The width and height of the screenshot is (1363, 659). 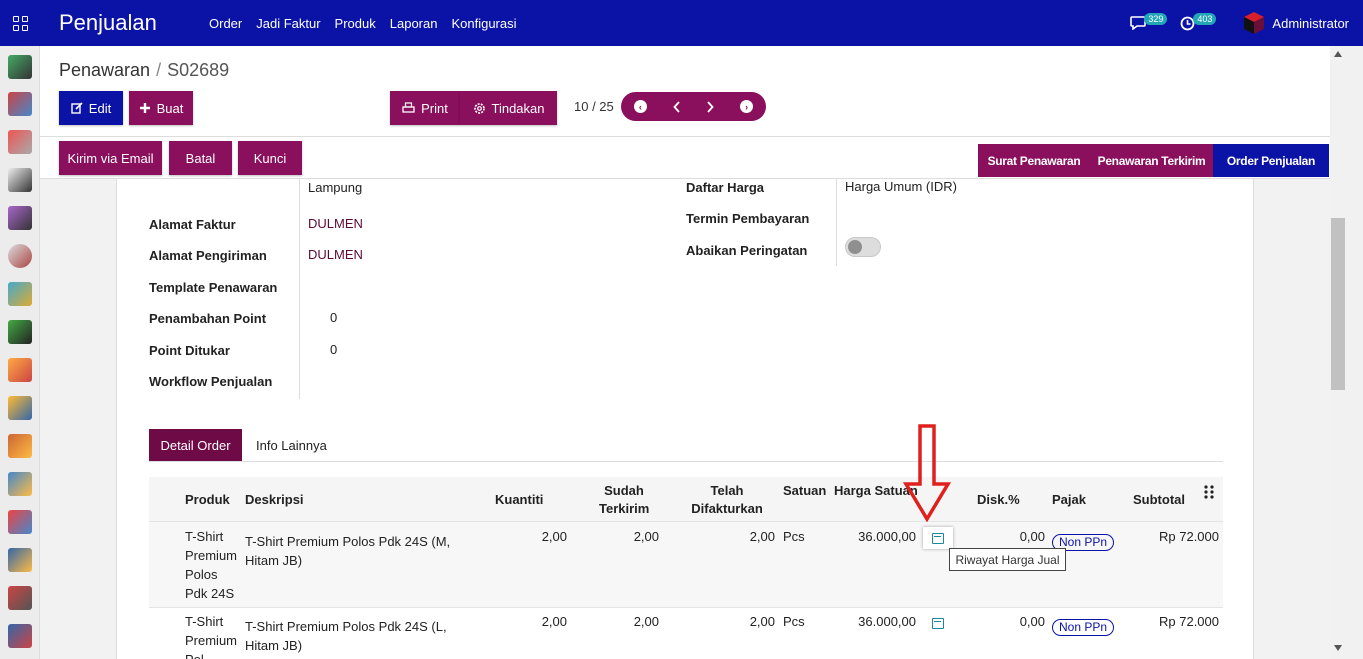 I want to click on shipping-address-label: Alamat Pengiriman, so click(x=208, y=255).